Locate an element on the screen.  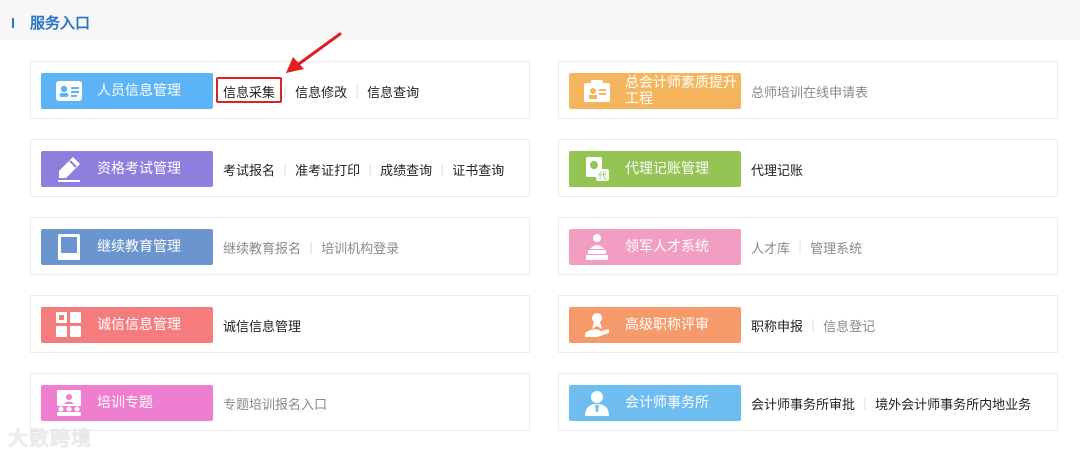
book-icon is located at coordinates (69, 247).